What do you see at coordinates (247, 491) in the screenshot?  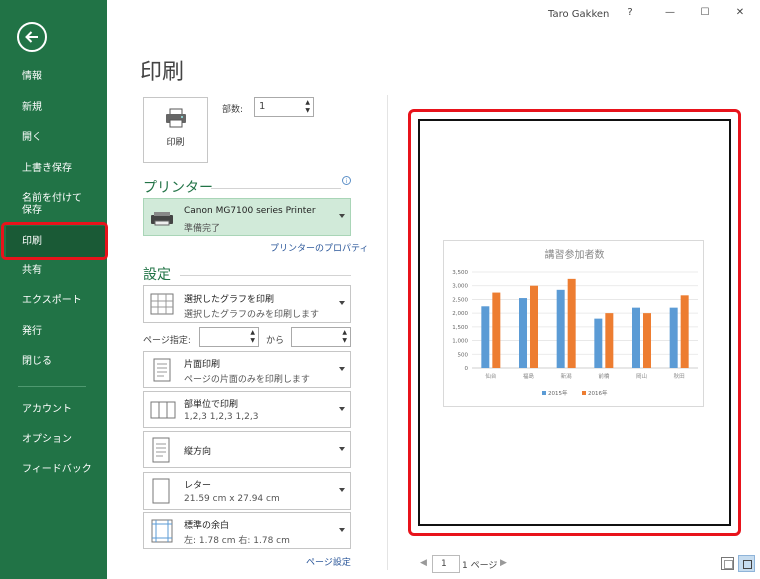 I see `paper-size-dropdown: レター 21.59 cm x 27.94 cm` at bounding box center [247, 491].